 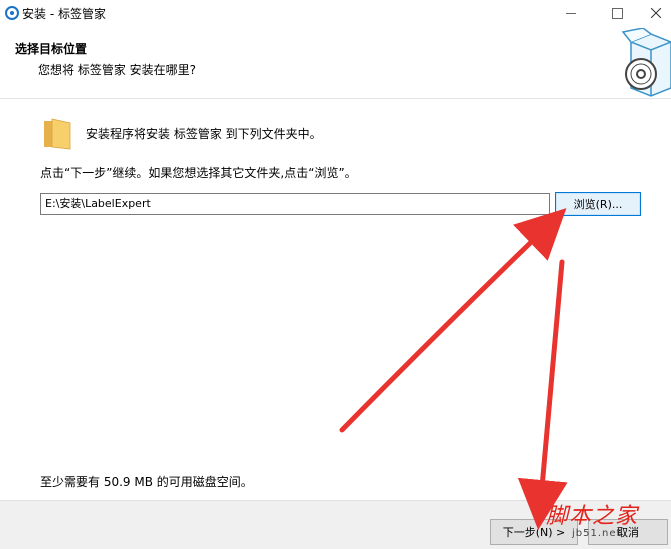 What do you see at coordinates (335, 98) in the screenshot?
I see `header-divider` at bounding box center [335, 98].